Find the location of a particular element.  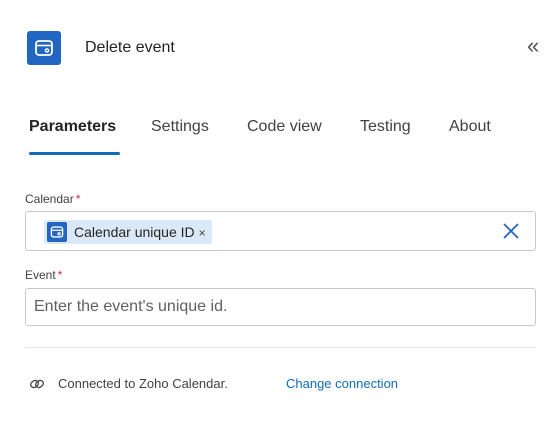

calendar-label-text: Calendar is located at coordinates (49, 199).